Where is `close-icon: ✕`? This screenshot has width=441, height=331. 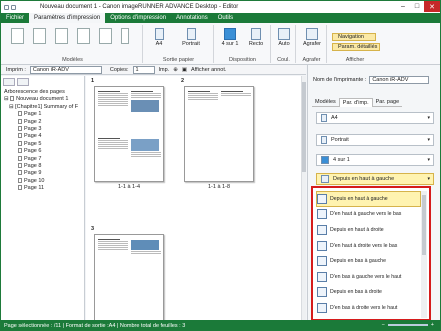
close-icon: ✕ is located at coordinates (432, 6).